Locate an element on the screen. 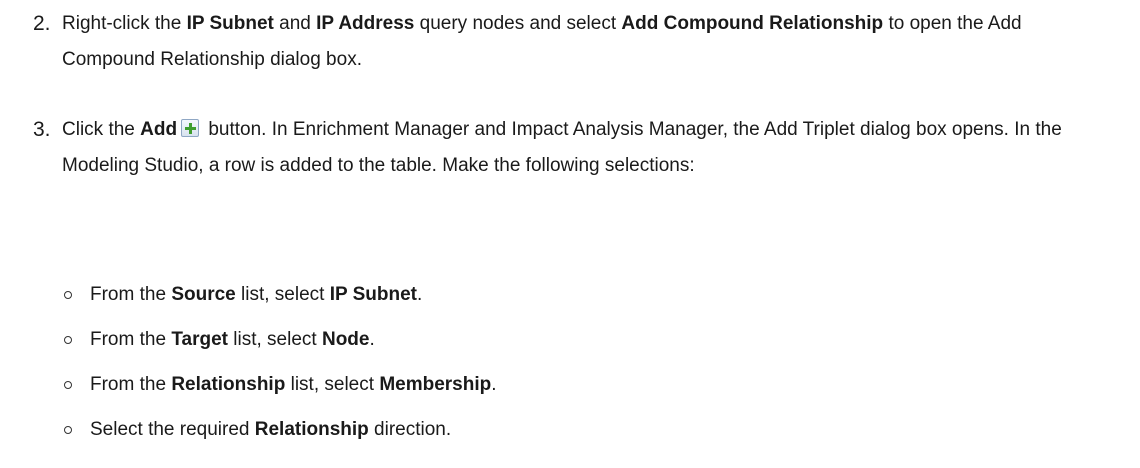  text-run: query nodes and select is located at coordinates (518, 23).